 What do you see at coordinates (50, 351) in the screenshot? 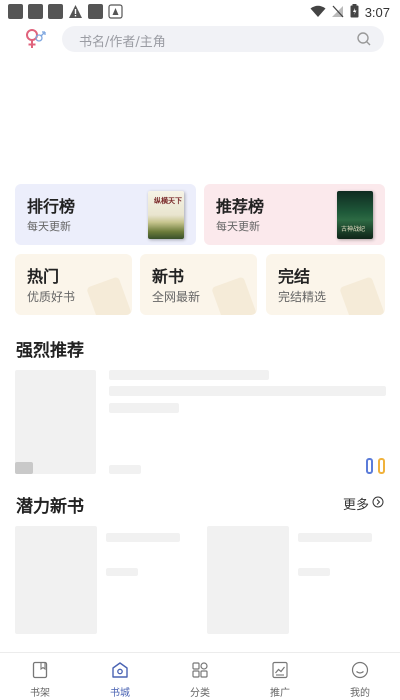
I see `strong-recommend-title: 强烈推荐` at bounding box center [50, 351].